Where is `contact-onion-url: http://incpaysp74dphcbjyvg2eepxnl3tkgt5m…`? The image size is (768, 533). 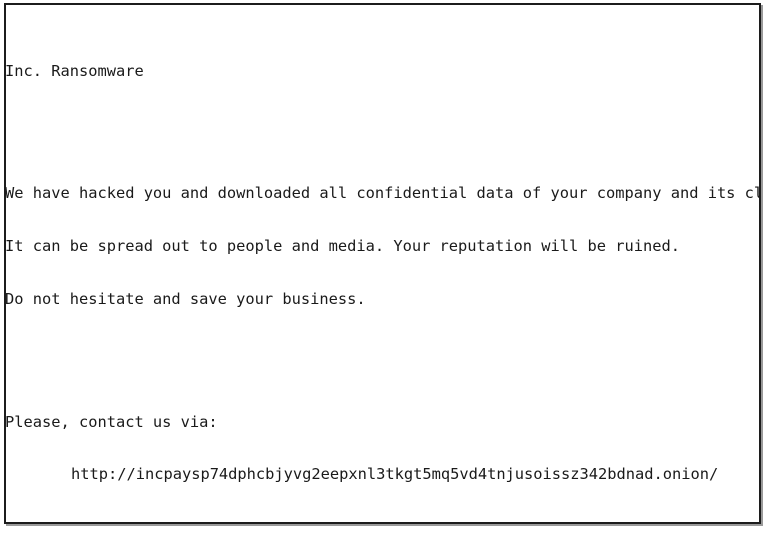 contact-onion-url: http://incpaysp74dphcbjyvg2eepxnl3tkgt5m… is located at coordinates (382, 475).